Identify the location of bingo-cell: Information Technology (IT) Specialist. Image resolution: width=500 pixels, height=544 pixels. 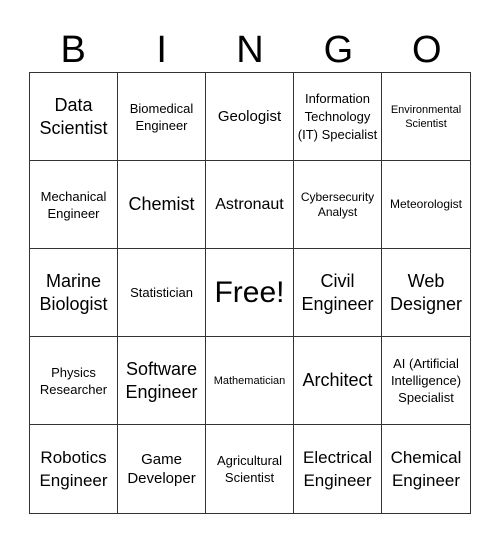
(338, 117).